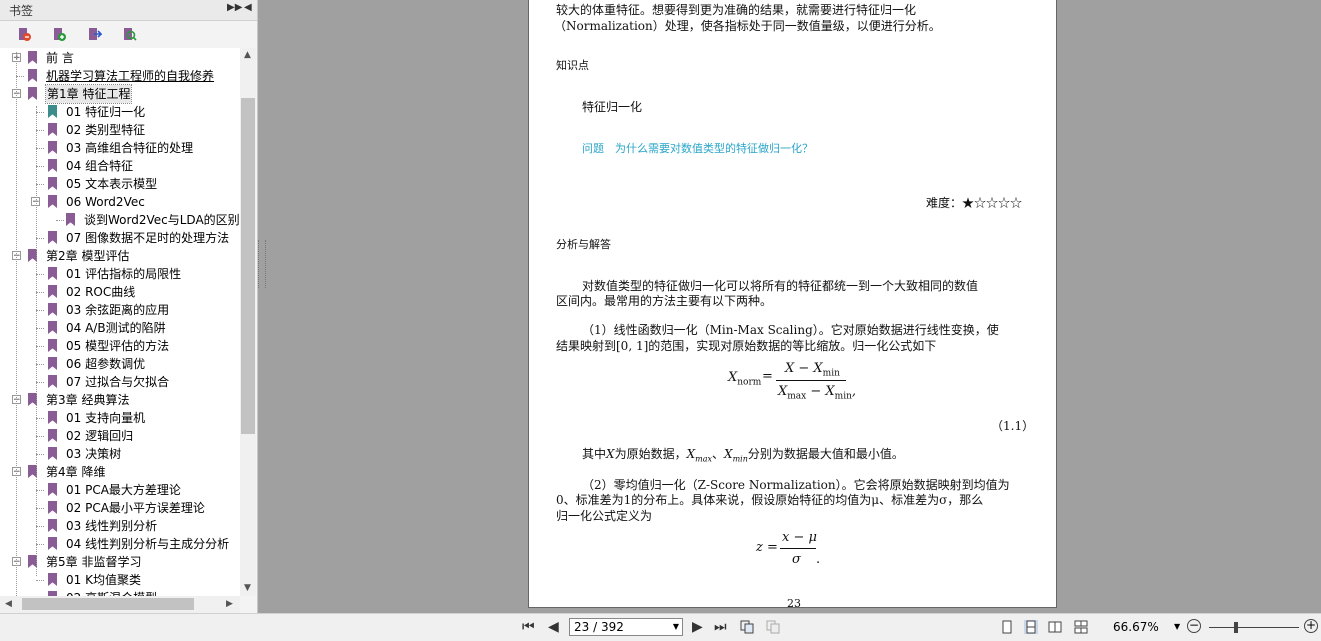  Describe the element at coordinates (553, 627) in the screenshot. I see `previous-page-icon: ◀` at that location.